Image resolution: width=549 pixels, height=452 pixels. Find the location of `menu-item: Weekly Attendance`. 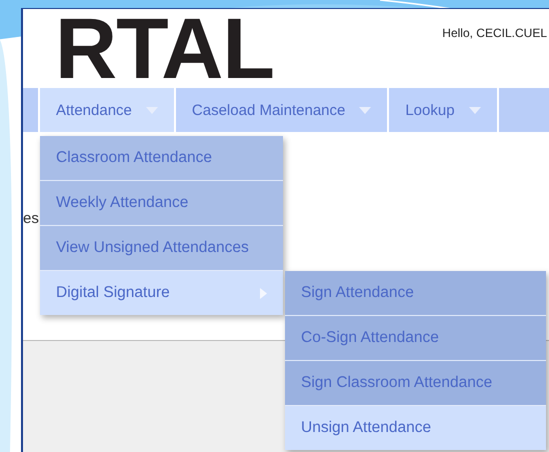

menu-item: Weekly Attendance is located at coordinates (161, 203).